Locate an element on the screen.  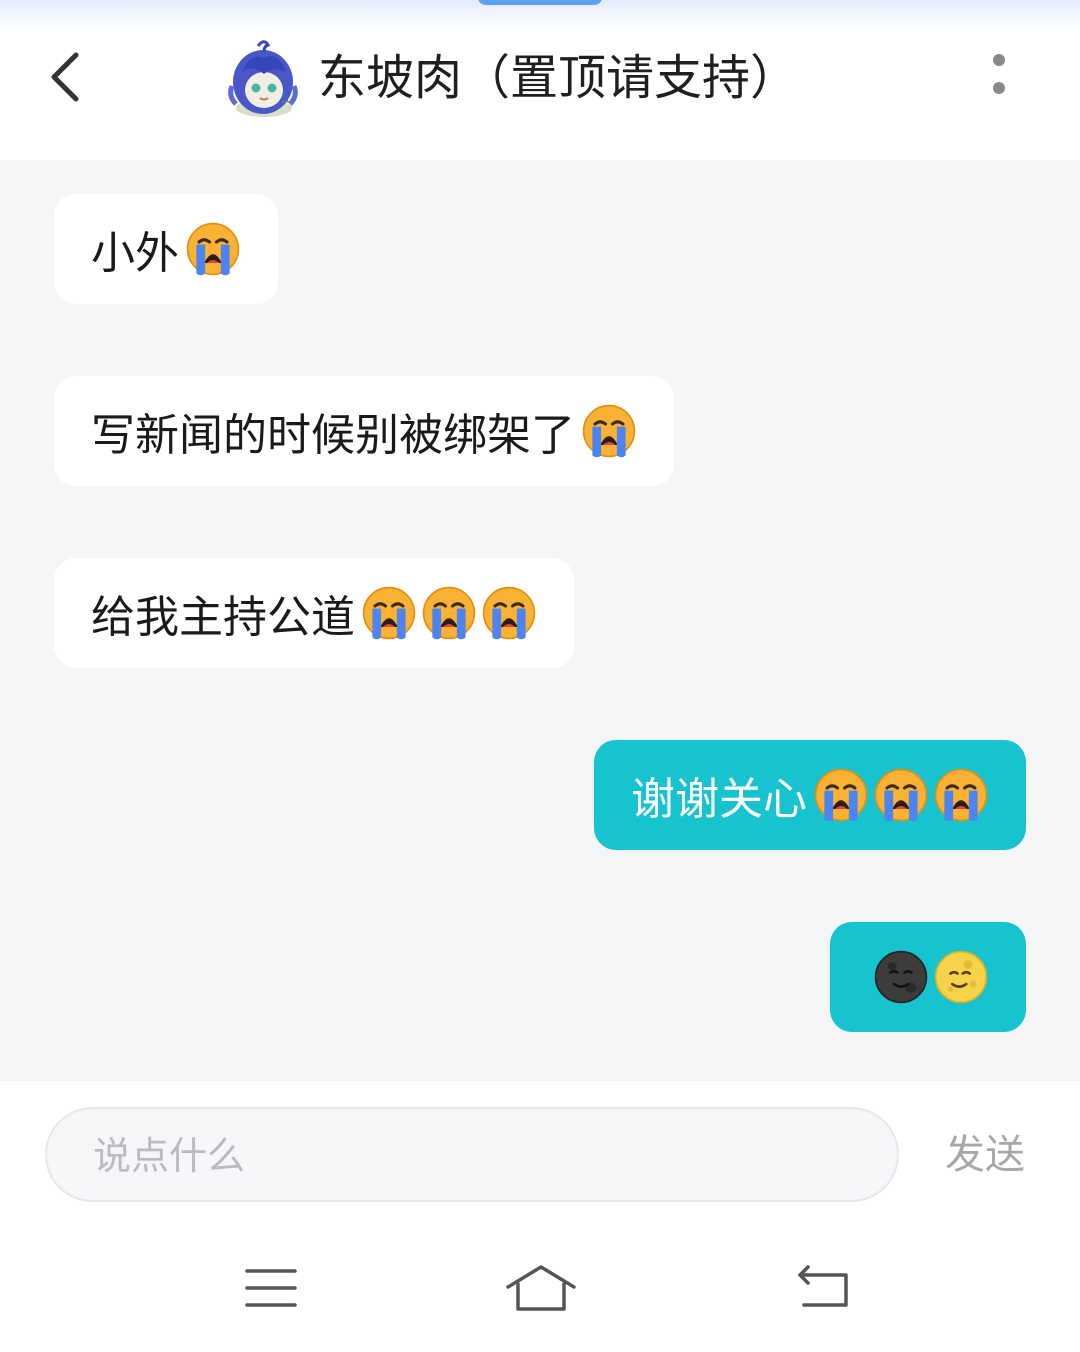
message-input is located at coordinates (473, 1155).